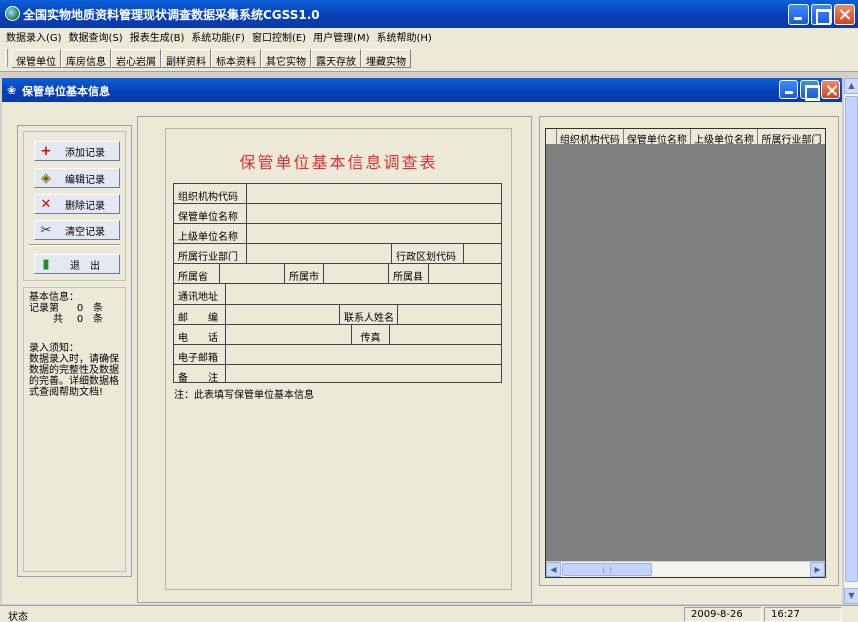 The height and width of the screenshot is (622, 858). What do you see at coordinates (200, 354) in the screenshot?
I see `email-label: 电子邮箱` at bounding box center [200, 354].